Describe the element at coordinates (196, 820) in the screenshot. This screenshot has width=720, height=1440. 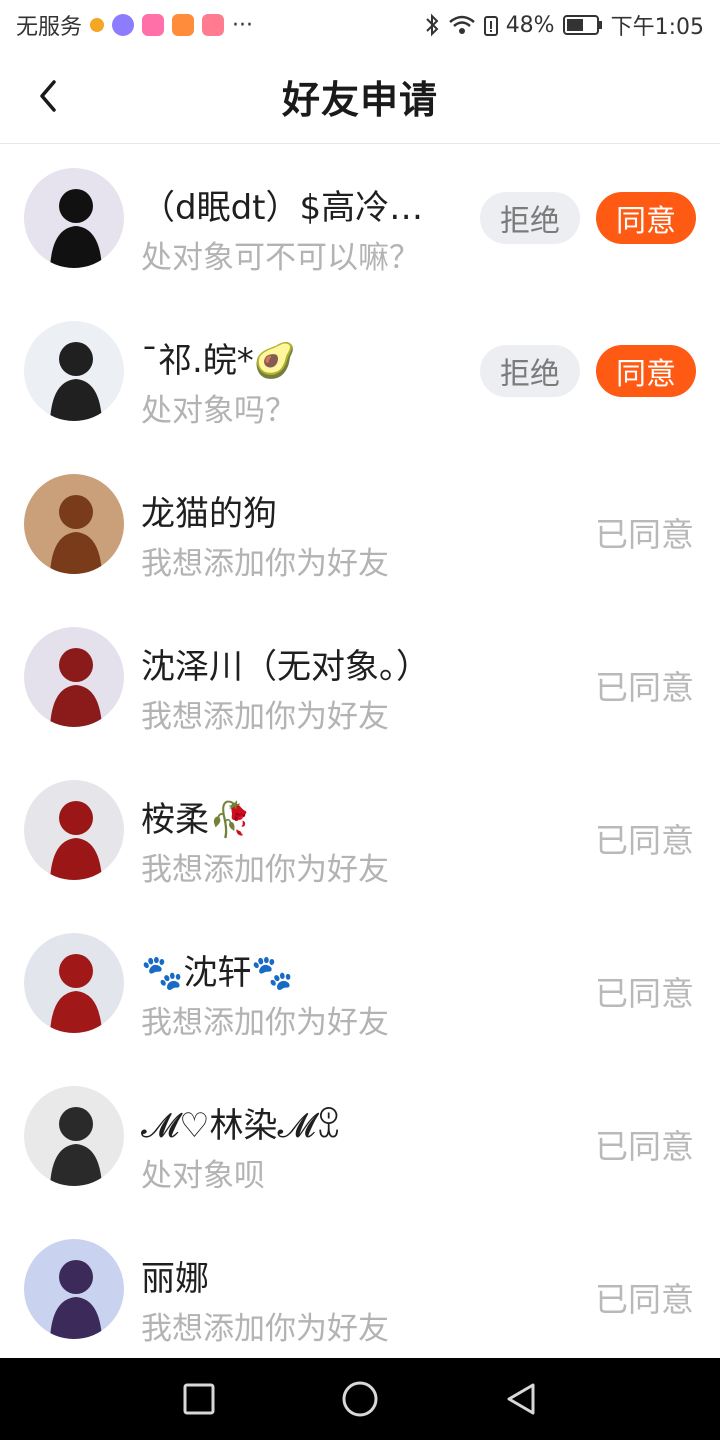
I see `requester-name: 桉柔🥀` at that location.